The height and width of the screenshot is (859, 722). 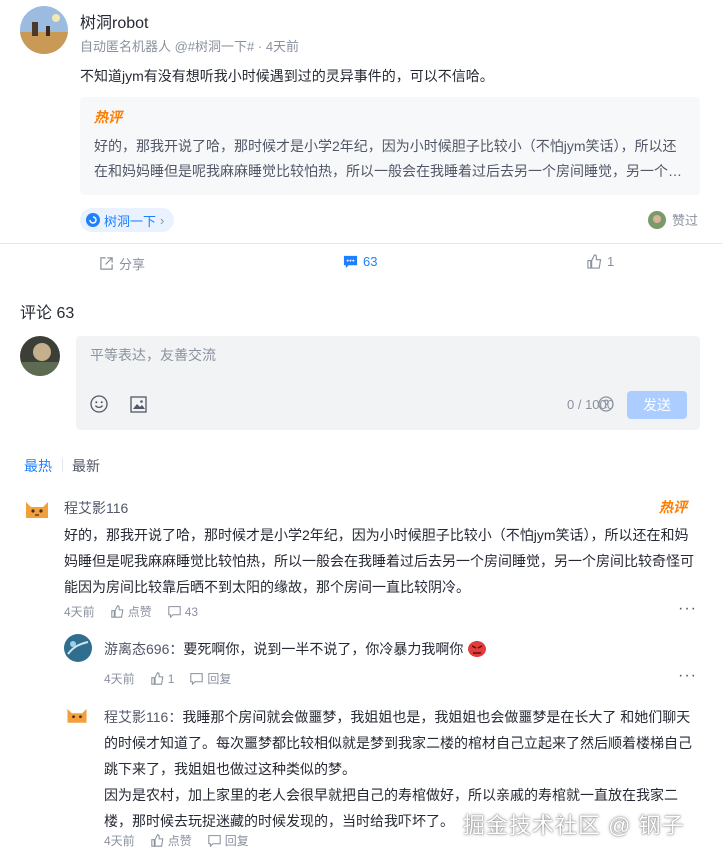 I want to click on post-author-name: 树洞robot, so click(x=114, y=21).